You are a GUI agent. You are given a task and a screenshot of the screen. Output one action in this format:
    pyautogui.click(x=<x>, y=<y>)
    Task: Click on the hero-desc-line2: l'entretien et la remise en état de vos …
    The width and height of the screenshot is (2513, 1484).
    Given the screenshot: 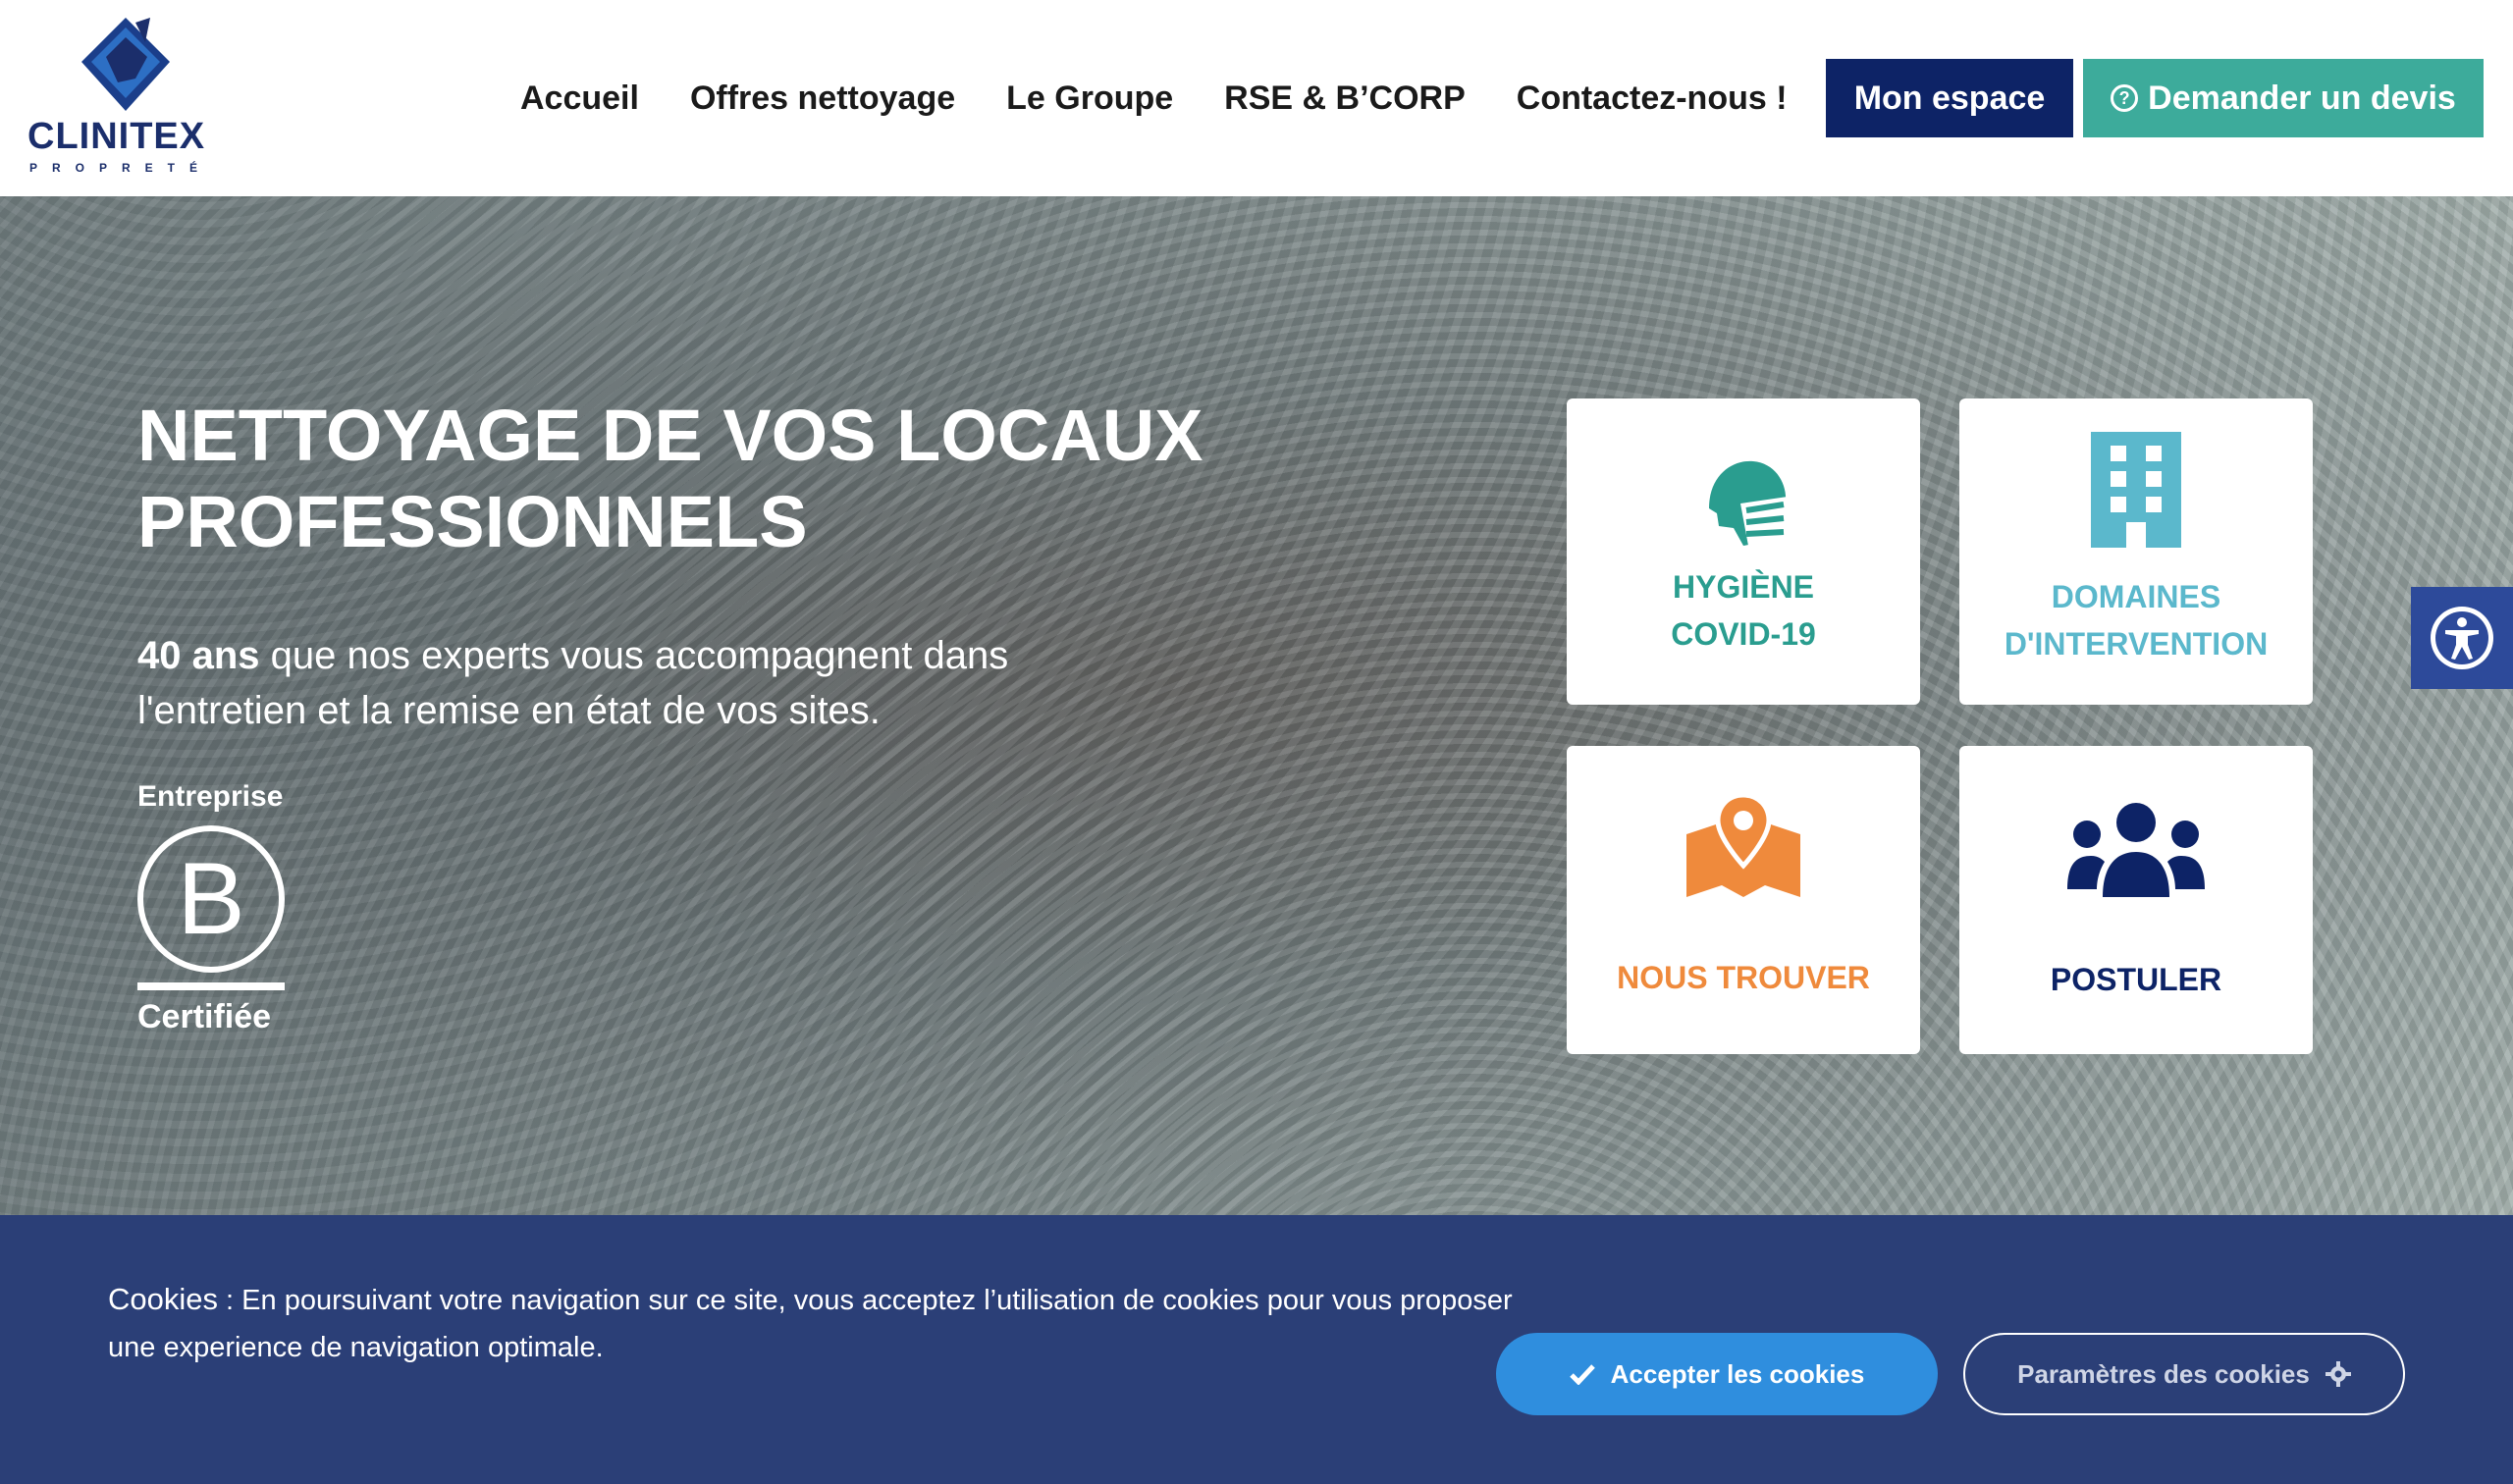 What is the action you would take?
    pyautogui.click(x=509, y=710)
    